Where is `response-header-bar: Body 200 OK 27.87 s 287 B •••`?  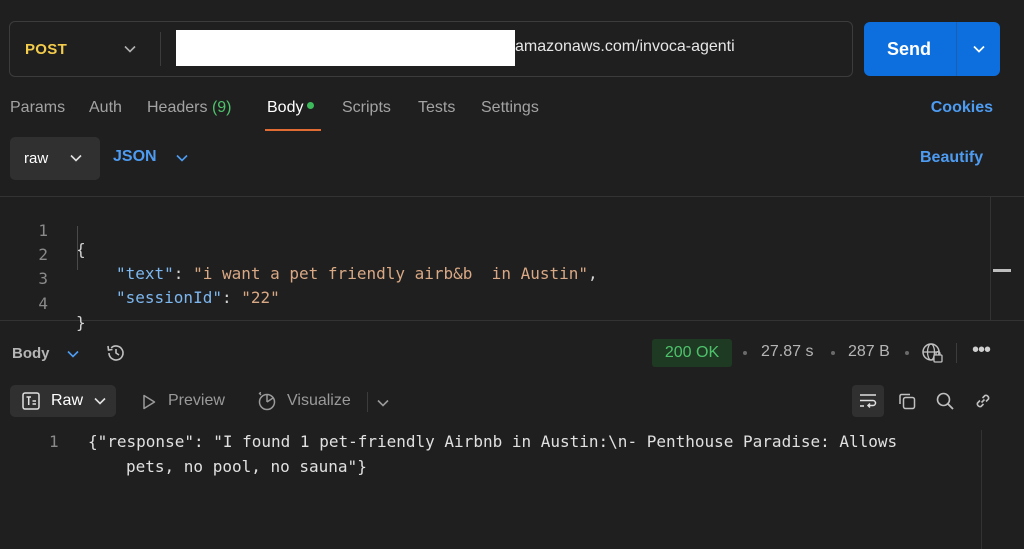
response-header-bar: Body 200 OK 27.87 s 287 B ••• is located at coordinates (512, 353).